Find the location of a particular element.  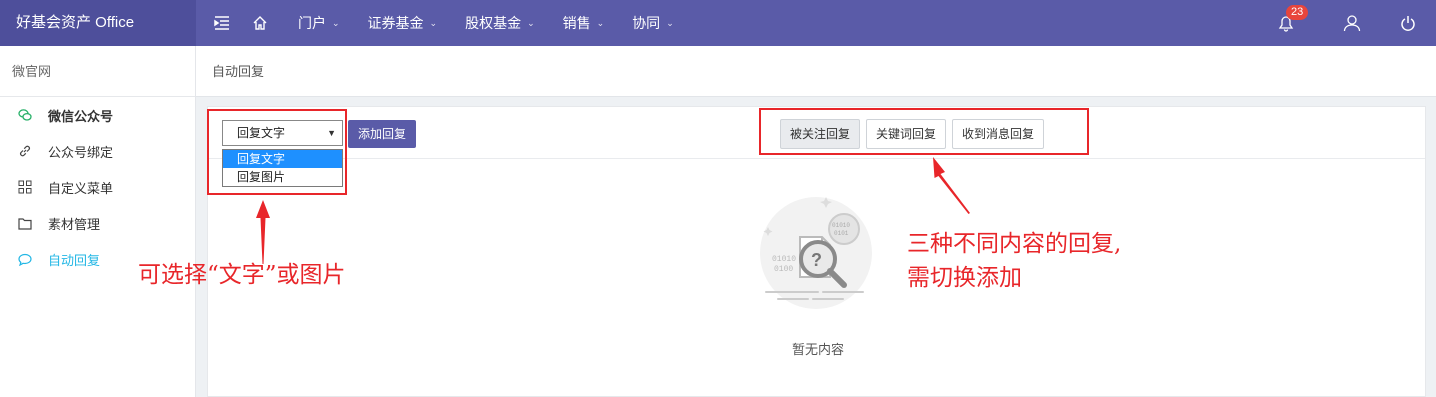

svg-text: 0100 is located at coordinates (783, 269).